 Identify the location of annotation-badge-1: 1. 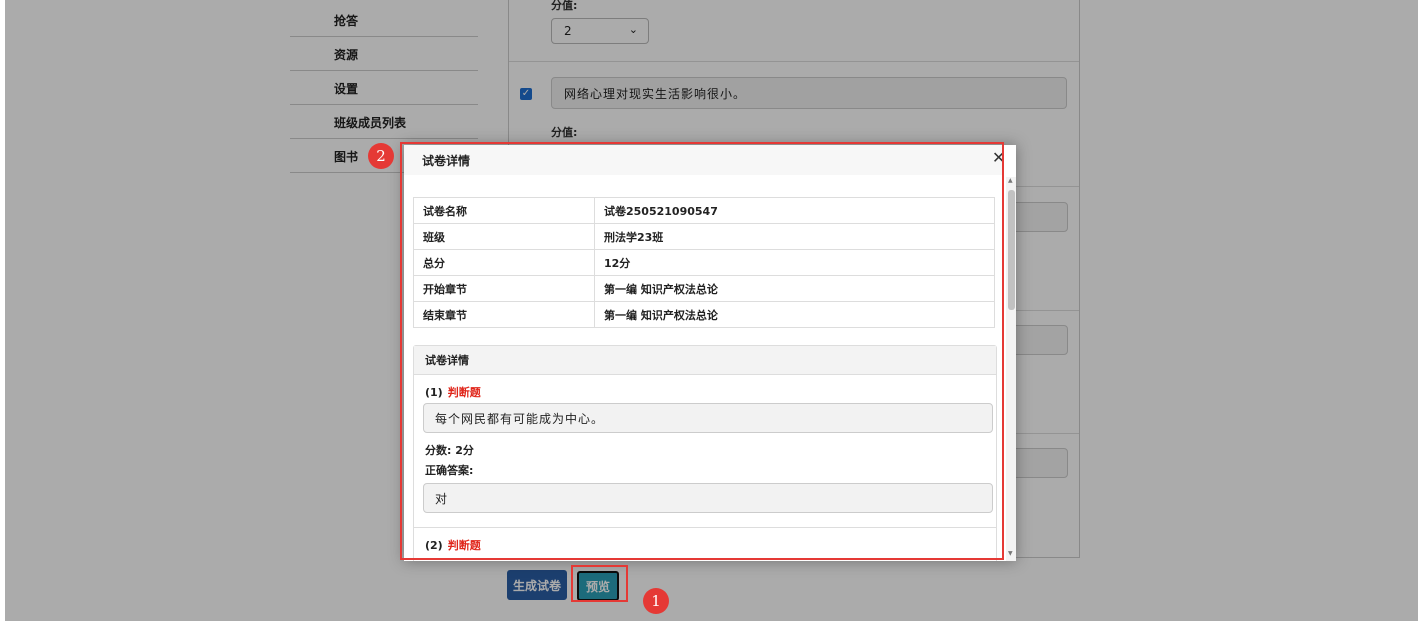
(656, 601).